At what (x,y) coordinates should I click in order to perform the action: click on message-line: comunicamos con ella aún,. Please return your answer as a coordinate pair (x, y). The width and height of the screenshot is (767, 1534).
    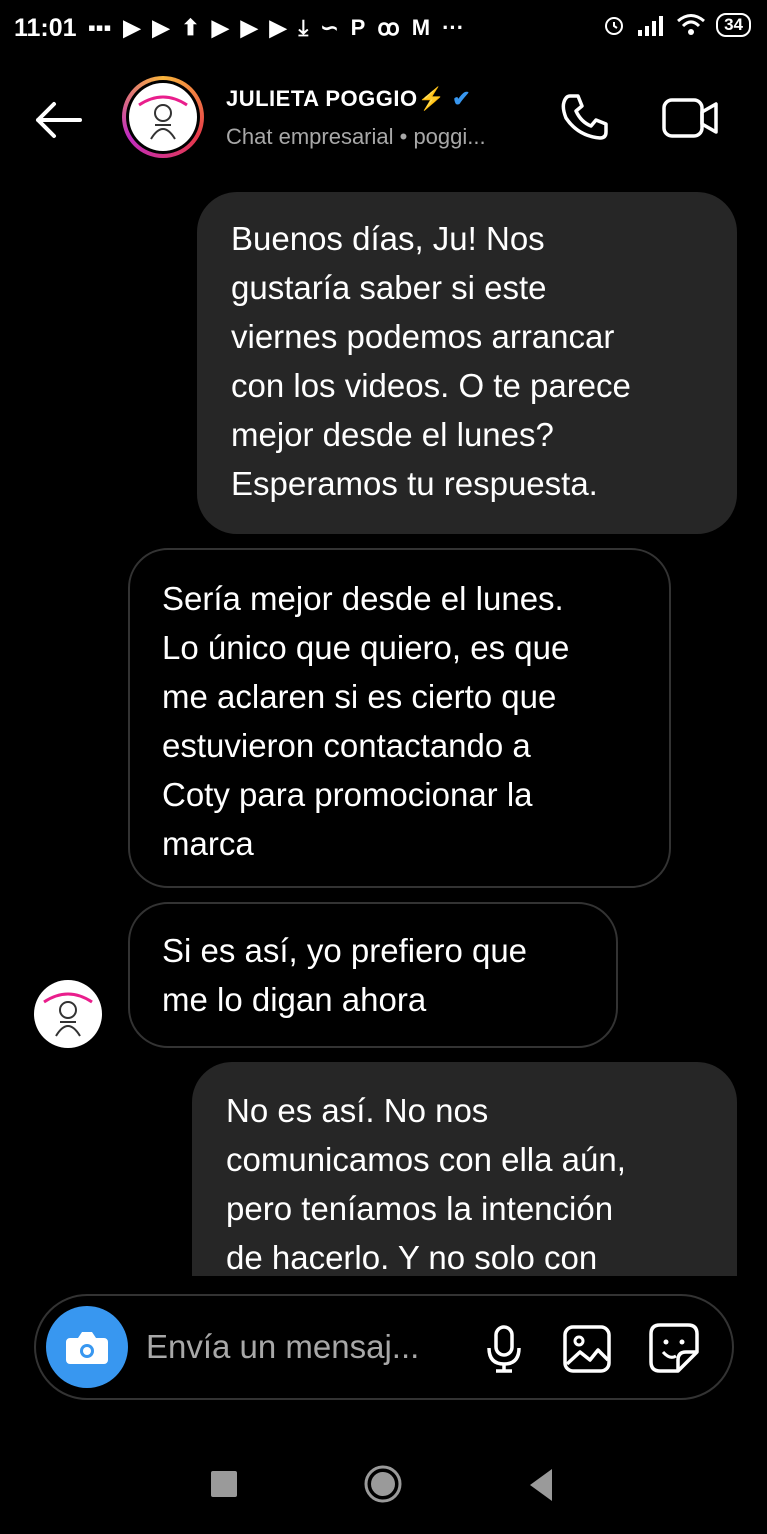
    Looking at the image, I should click on (426, 1159).